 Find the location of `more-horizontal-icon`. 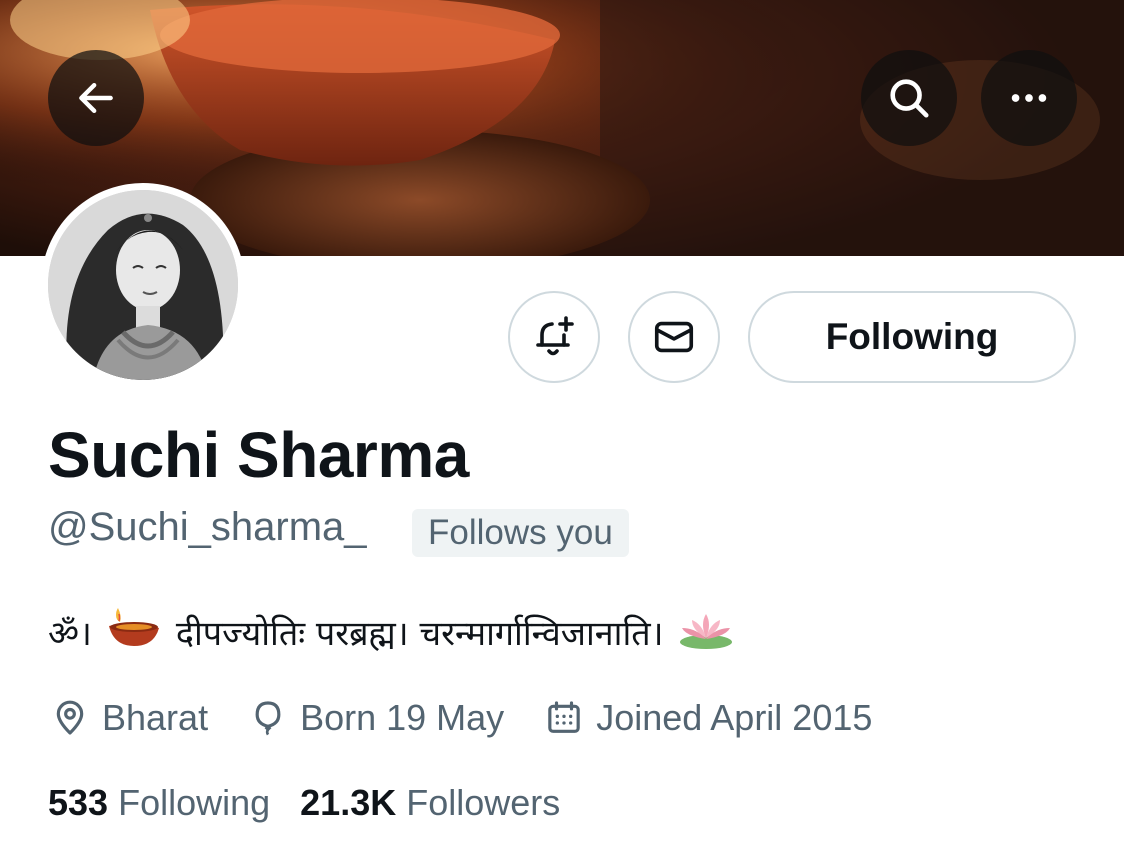

more-horizontal-icon is located at coordinates (1029, 98).